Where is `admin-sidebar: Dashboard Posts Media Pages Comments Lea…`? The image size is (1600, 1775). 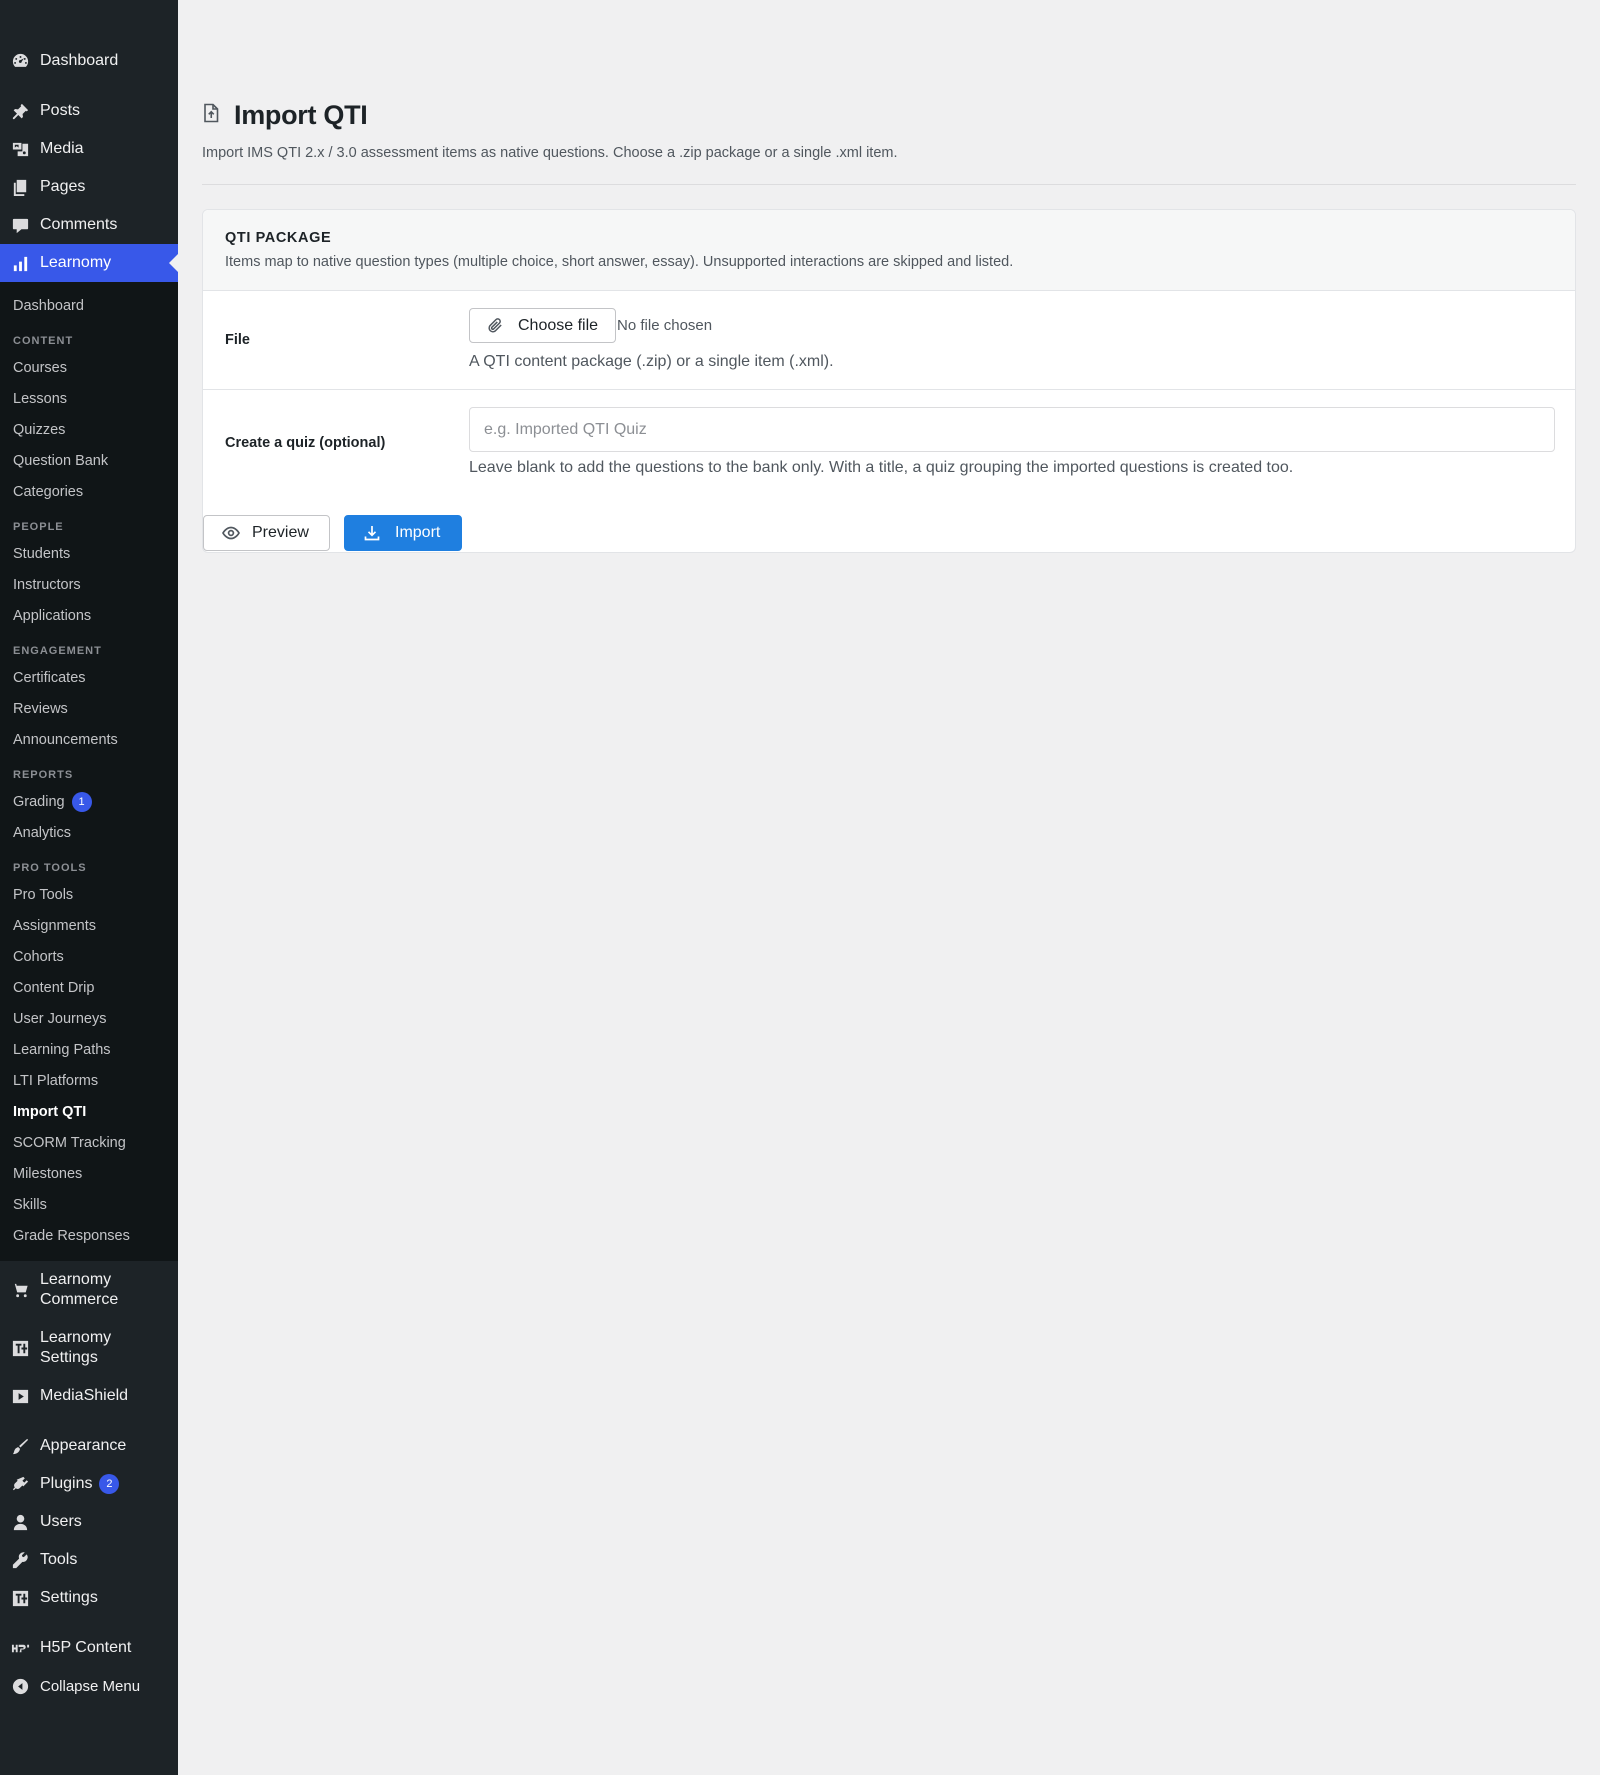
admin-sidebar: Dashboard Posts Media Pages Comments Lea… is located at coordinates (89, 887).